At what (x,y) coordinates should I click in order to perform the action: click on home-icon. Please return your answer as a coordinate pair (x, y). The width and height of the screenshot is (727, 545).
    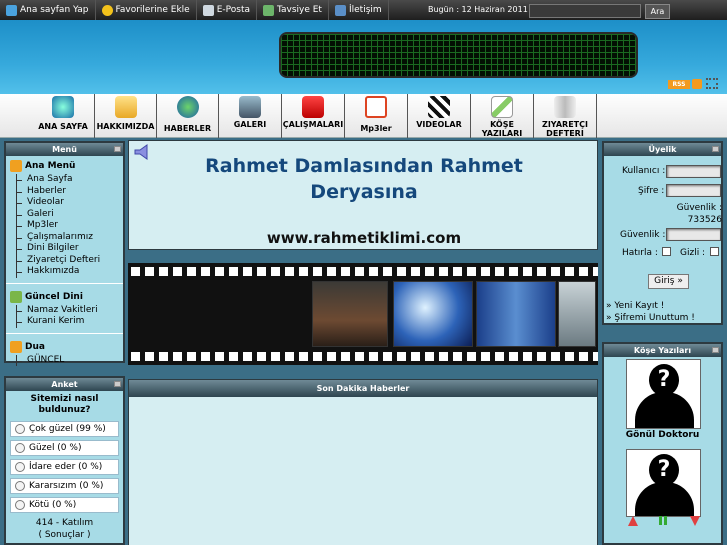
    Looking at the image, I should click on (16, 166).